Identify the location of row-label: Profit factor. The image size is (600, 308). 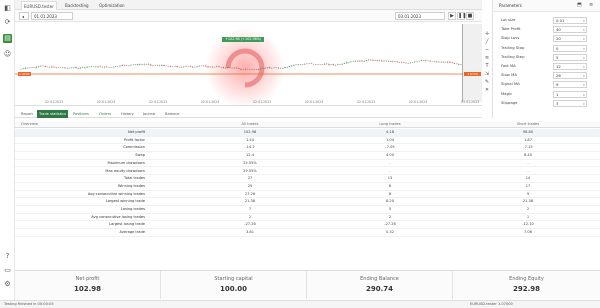
(134, 139).